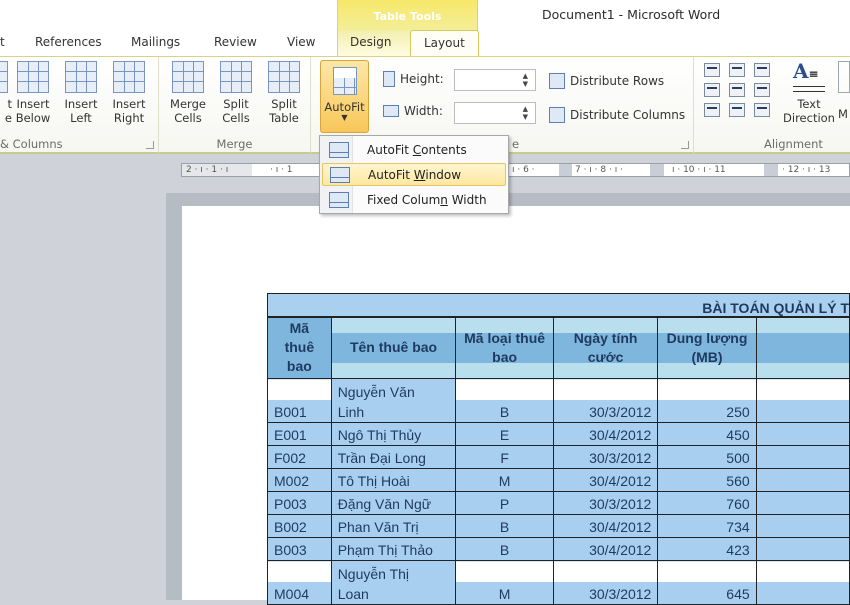  I want to click on text-direction-button: A≡ Text Direction, so click(809, 93).